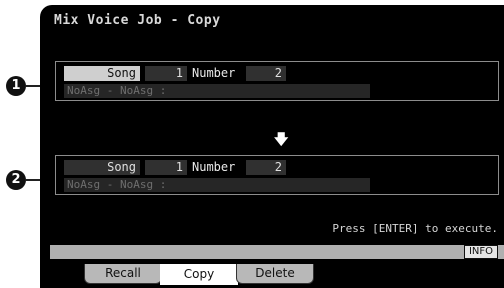 The image size is (504, 288). Describe the element at coordinates (214, 73) in the screenshot. I see `source-number-label: Number` at that location.